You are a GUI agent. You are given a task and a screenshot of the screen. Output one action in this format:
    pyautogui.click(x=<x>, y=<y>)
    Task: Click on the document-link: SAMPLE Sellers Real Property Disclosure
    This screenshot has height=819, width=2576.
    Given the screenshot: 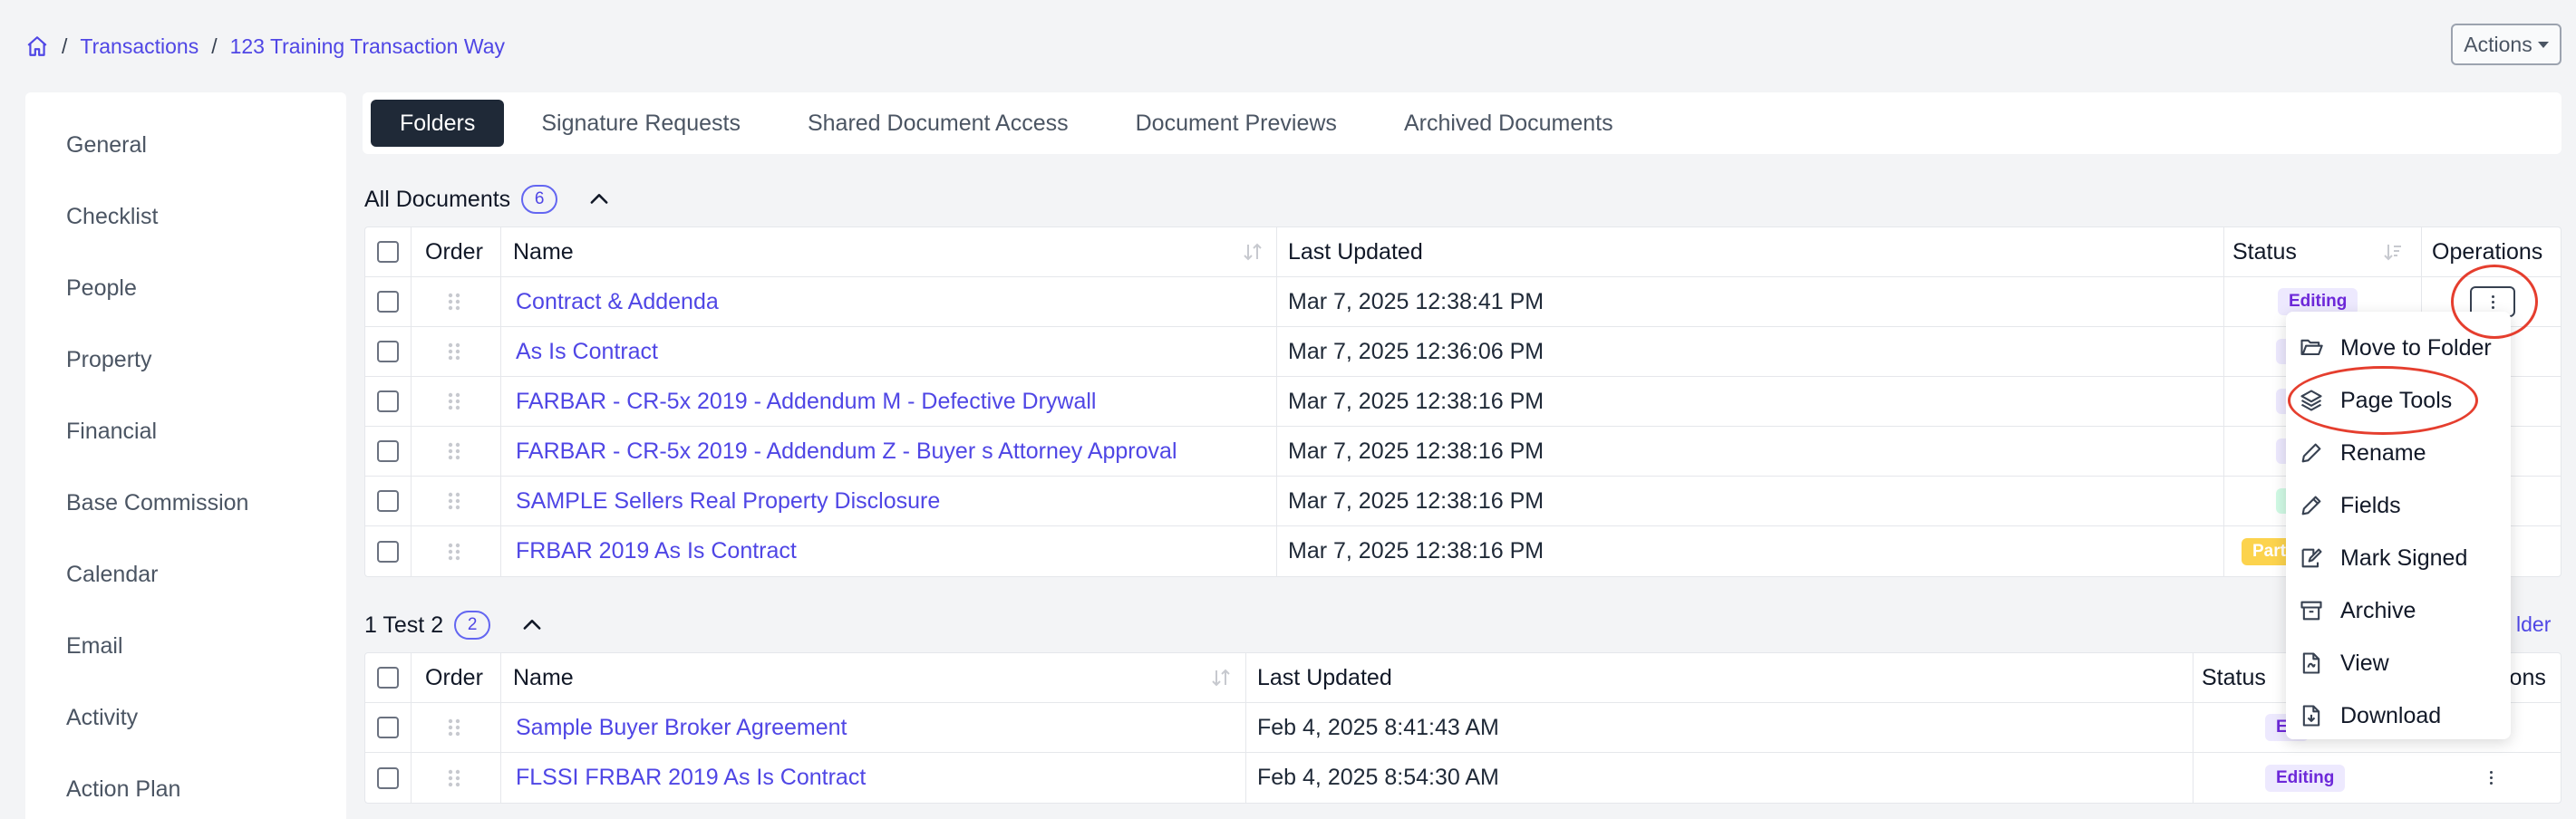 What is the action you would take?
    pyautogui.click(x=728, y=502)
    